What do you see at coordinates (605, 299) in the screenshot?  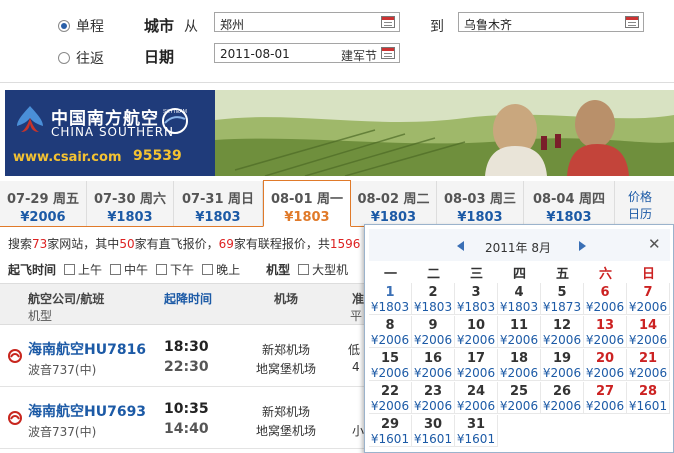 I see `calendar-day-cell: 6 ¥2006` at bounding box center [605, 299].